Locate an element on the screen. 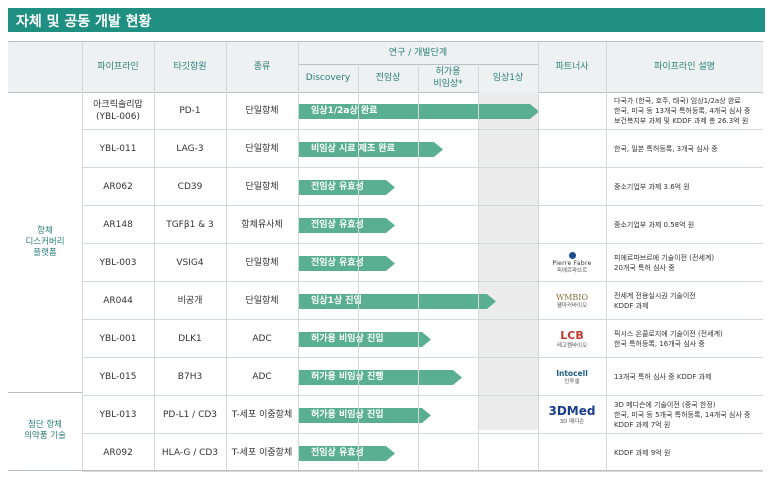 The height and width of the screenshot is (479, 773). pipeline-description: 13개국 특허 심사 중 KDDF 과제 is located at coordinates (689, 377).